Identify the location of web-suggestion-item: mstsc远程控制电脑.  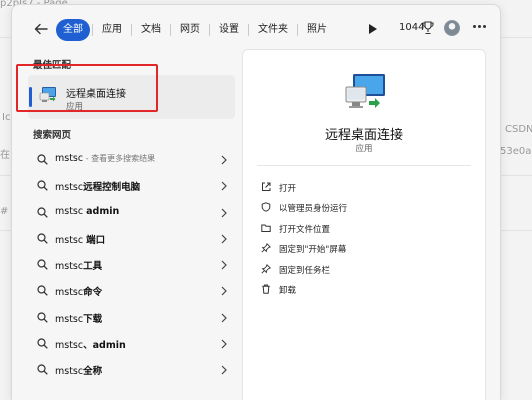
(131, 186).